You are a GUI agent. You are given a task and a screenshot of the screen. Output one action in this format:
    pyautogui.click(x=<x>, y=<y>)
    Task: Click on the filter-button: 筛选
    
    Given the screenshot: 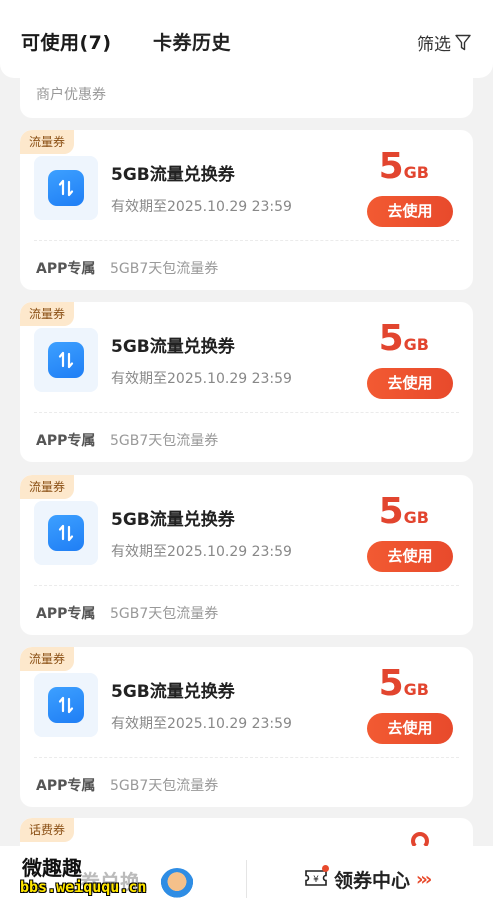 What is the action you would take?
    pyautogui.click(x=444, y=42)
    